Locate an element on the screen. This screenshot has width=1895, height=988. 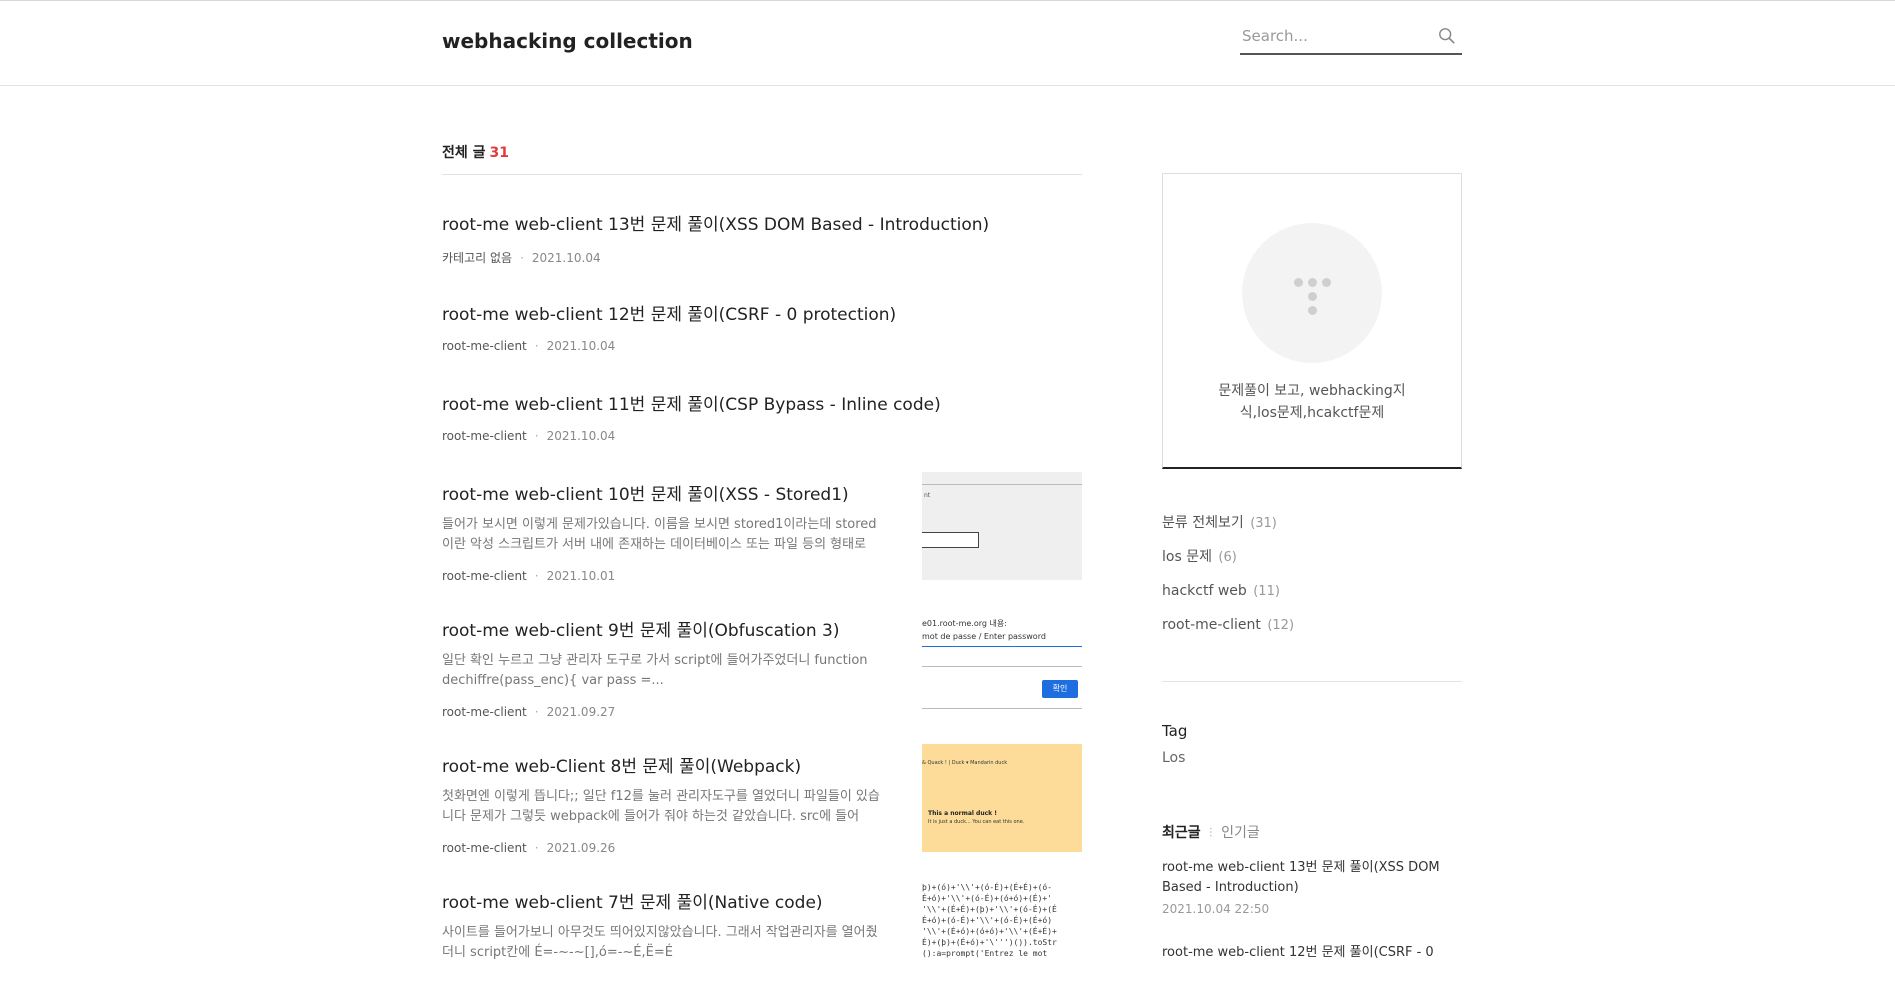
avatar is located at coordinates (1312, 293).